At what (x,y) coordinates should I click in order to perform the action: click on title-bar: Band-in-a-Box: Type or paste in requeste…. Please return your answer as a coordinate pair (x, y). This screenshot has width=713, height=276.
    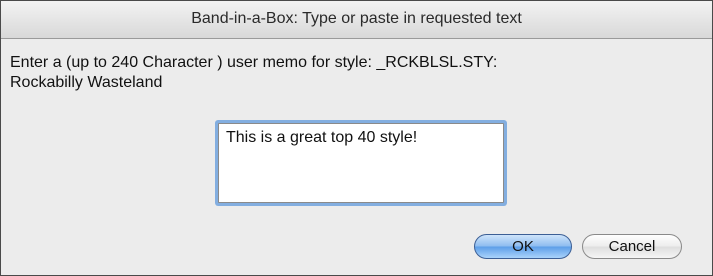
    Looking at the image, I should click on (356, 20).